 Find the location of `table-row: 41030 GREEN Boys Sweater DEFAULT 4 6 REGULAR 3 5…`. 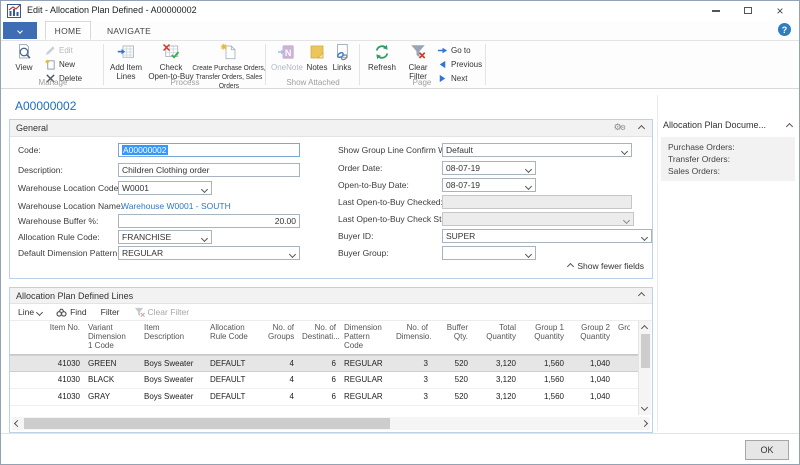

table-row: 41030 GREEN Boys Sweater DEFAULT 4 6 REGULAR 3 5… is located at coordinates (324, 363).